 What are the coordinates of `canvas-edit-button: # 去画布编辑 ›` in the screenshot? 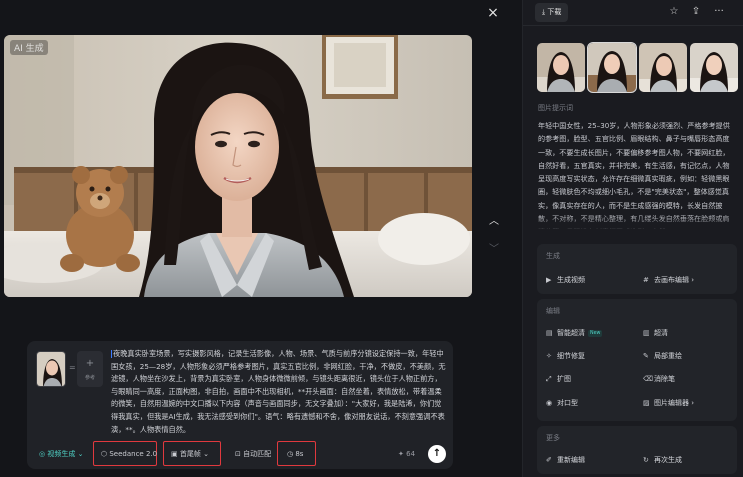 It's located at (668, 280).